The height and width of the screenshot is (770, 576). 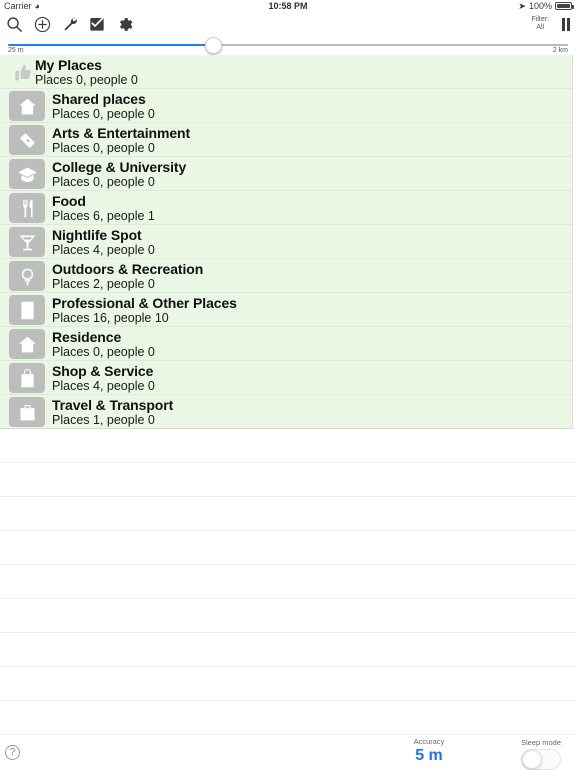 What do you see at coordinates (16, 50) in the screenshot?
I see `slider-min-label: 25 m` at bounding box center [16, 50].